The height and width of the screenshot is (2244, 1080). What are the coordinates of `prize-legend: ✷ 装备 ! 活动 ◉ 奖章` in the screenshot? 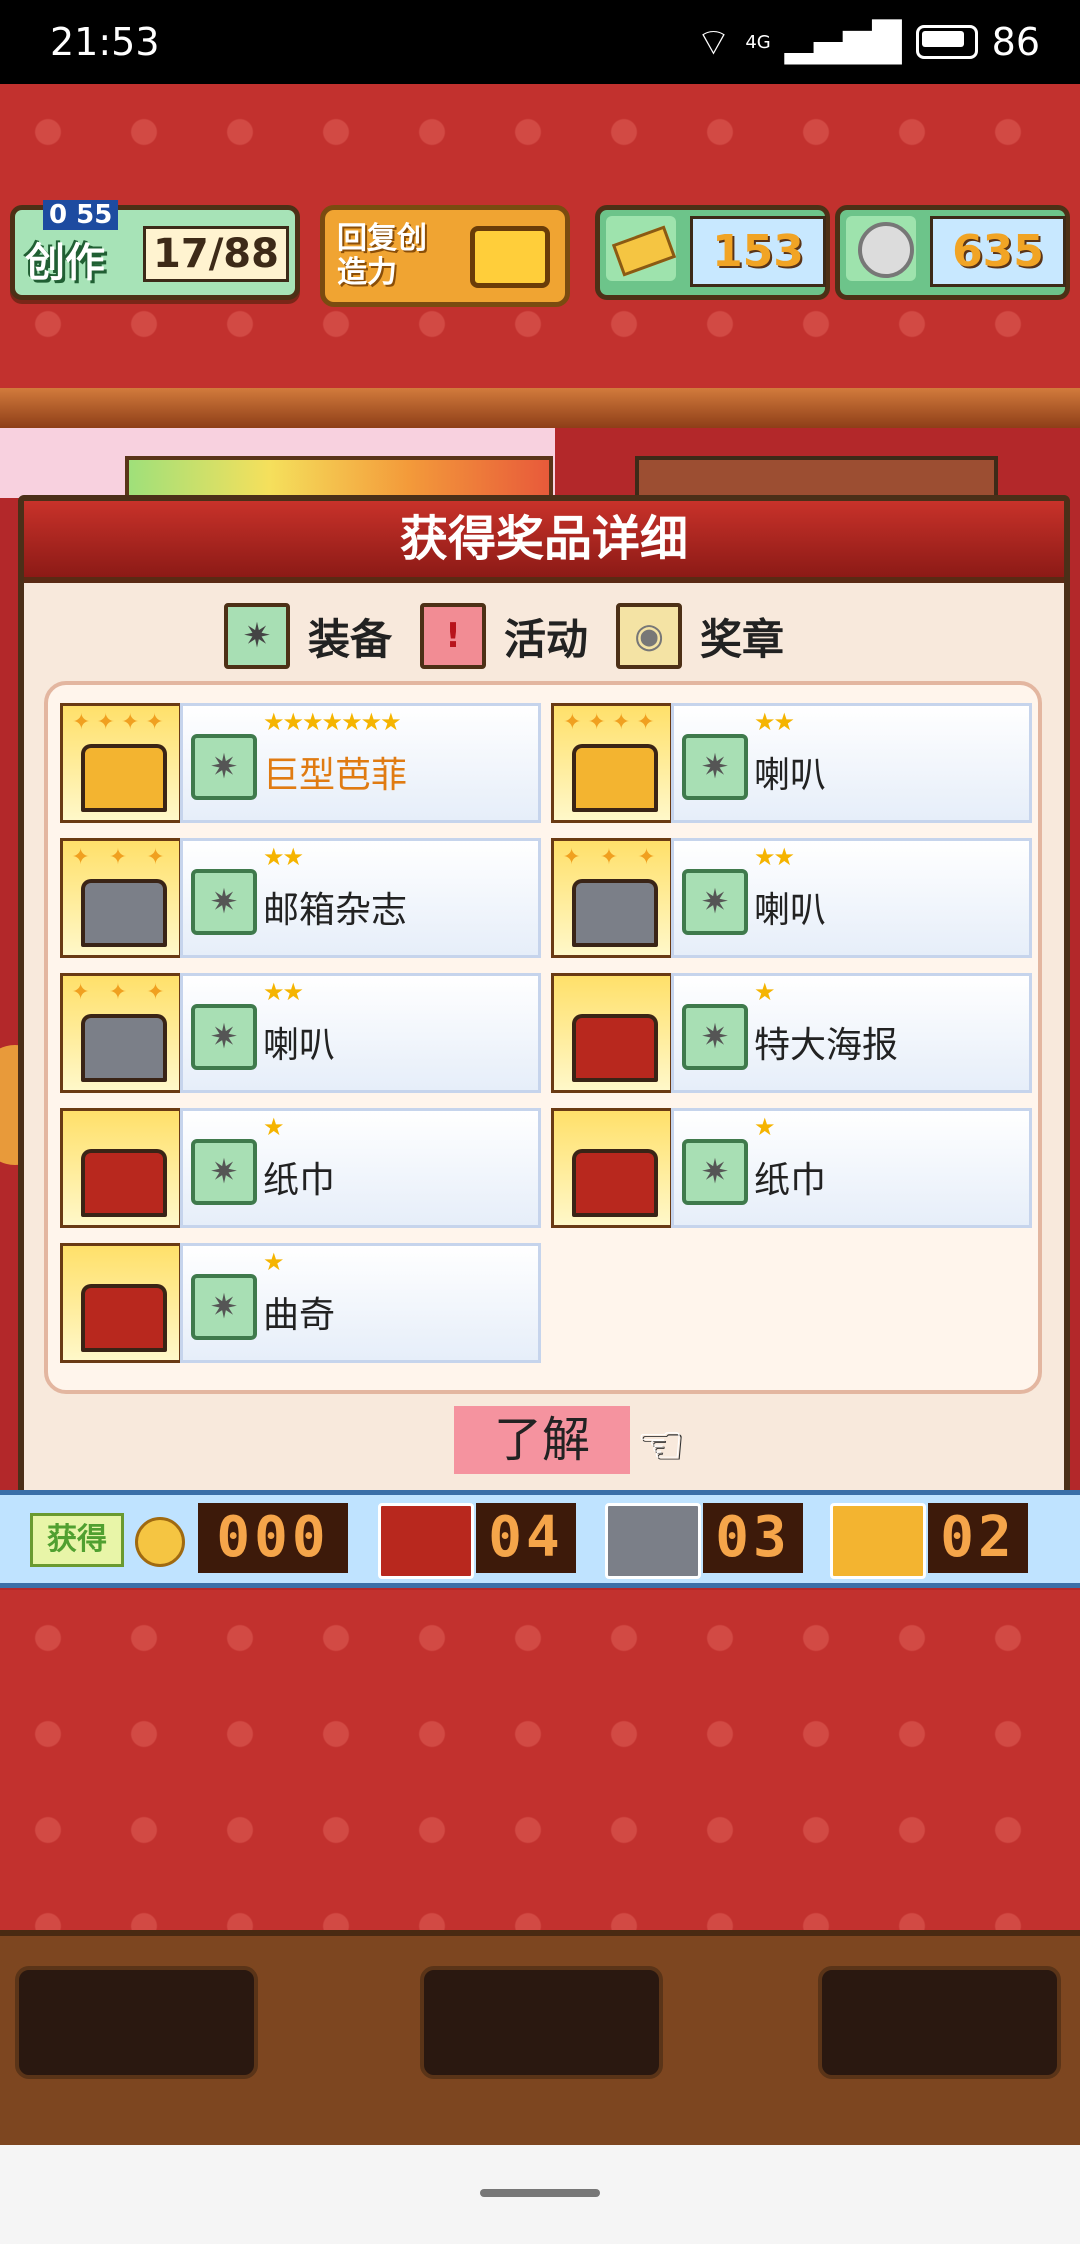 It's located at (554, 636).